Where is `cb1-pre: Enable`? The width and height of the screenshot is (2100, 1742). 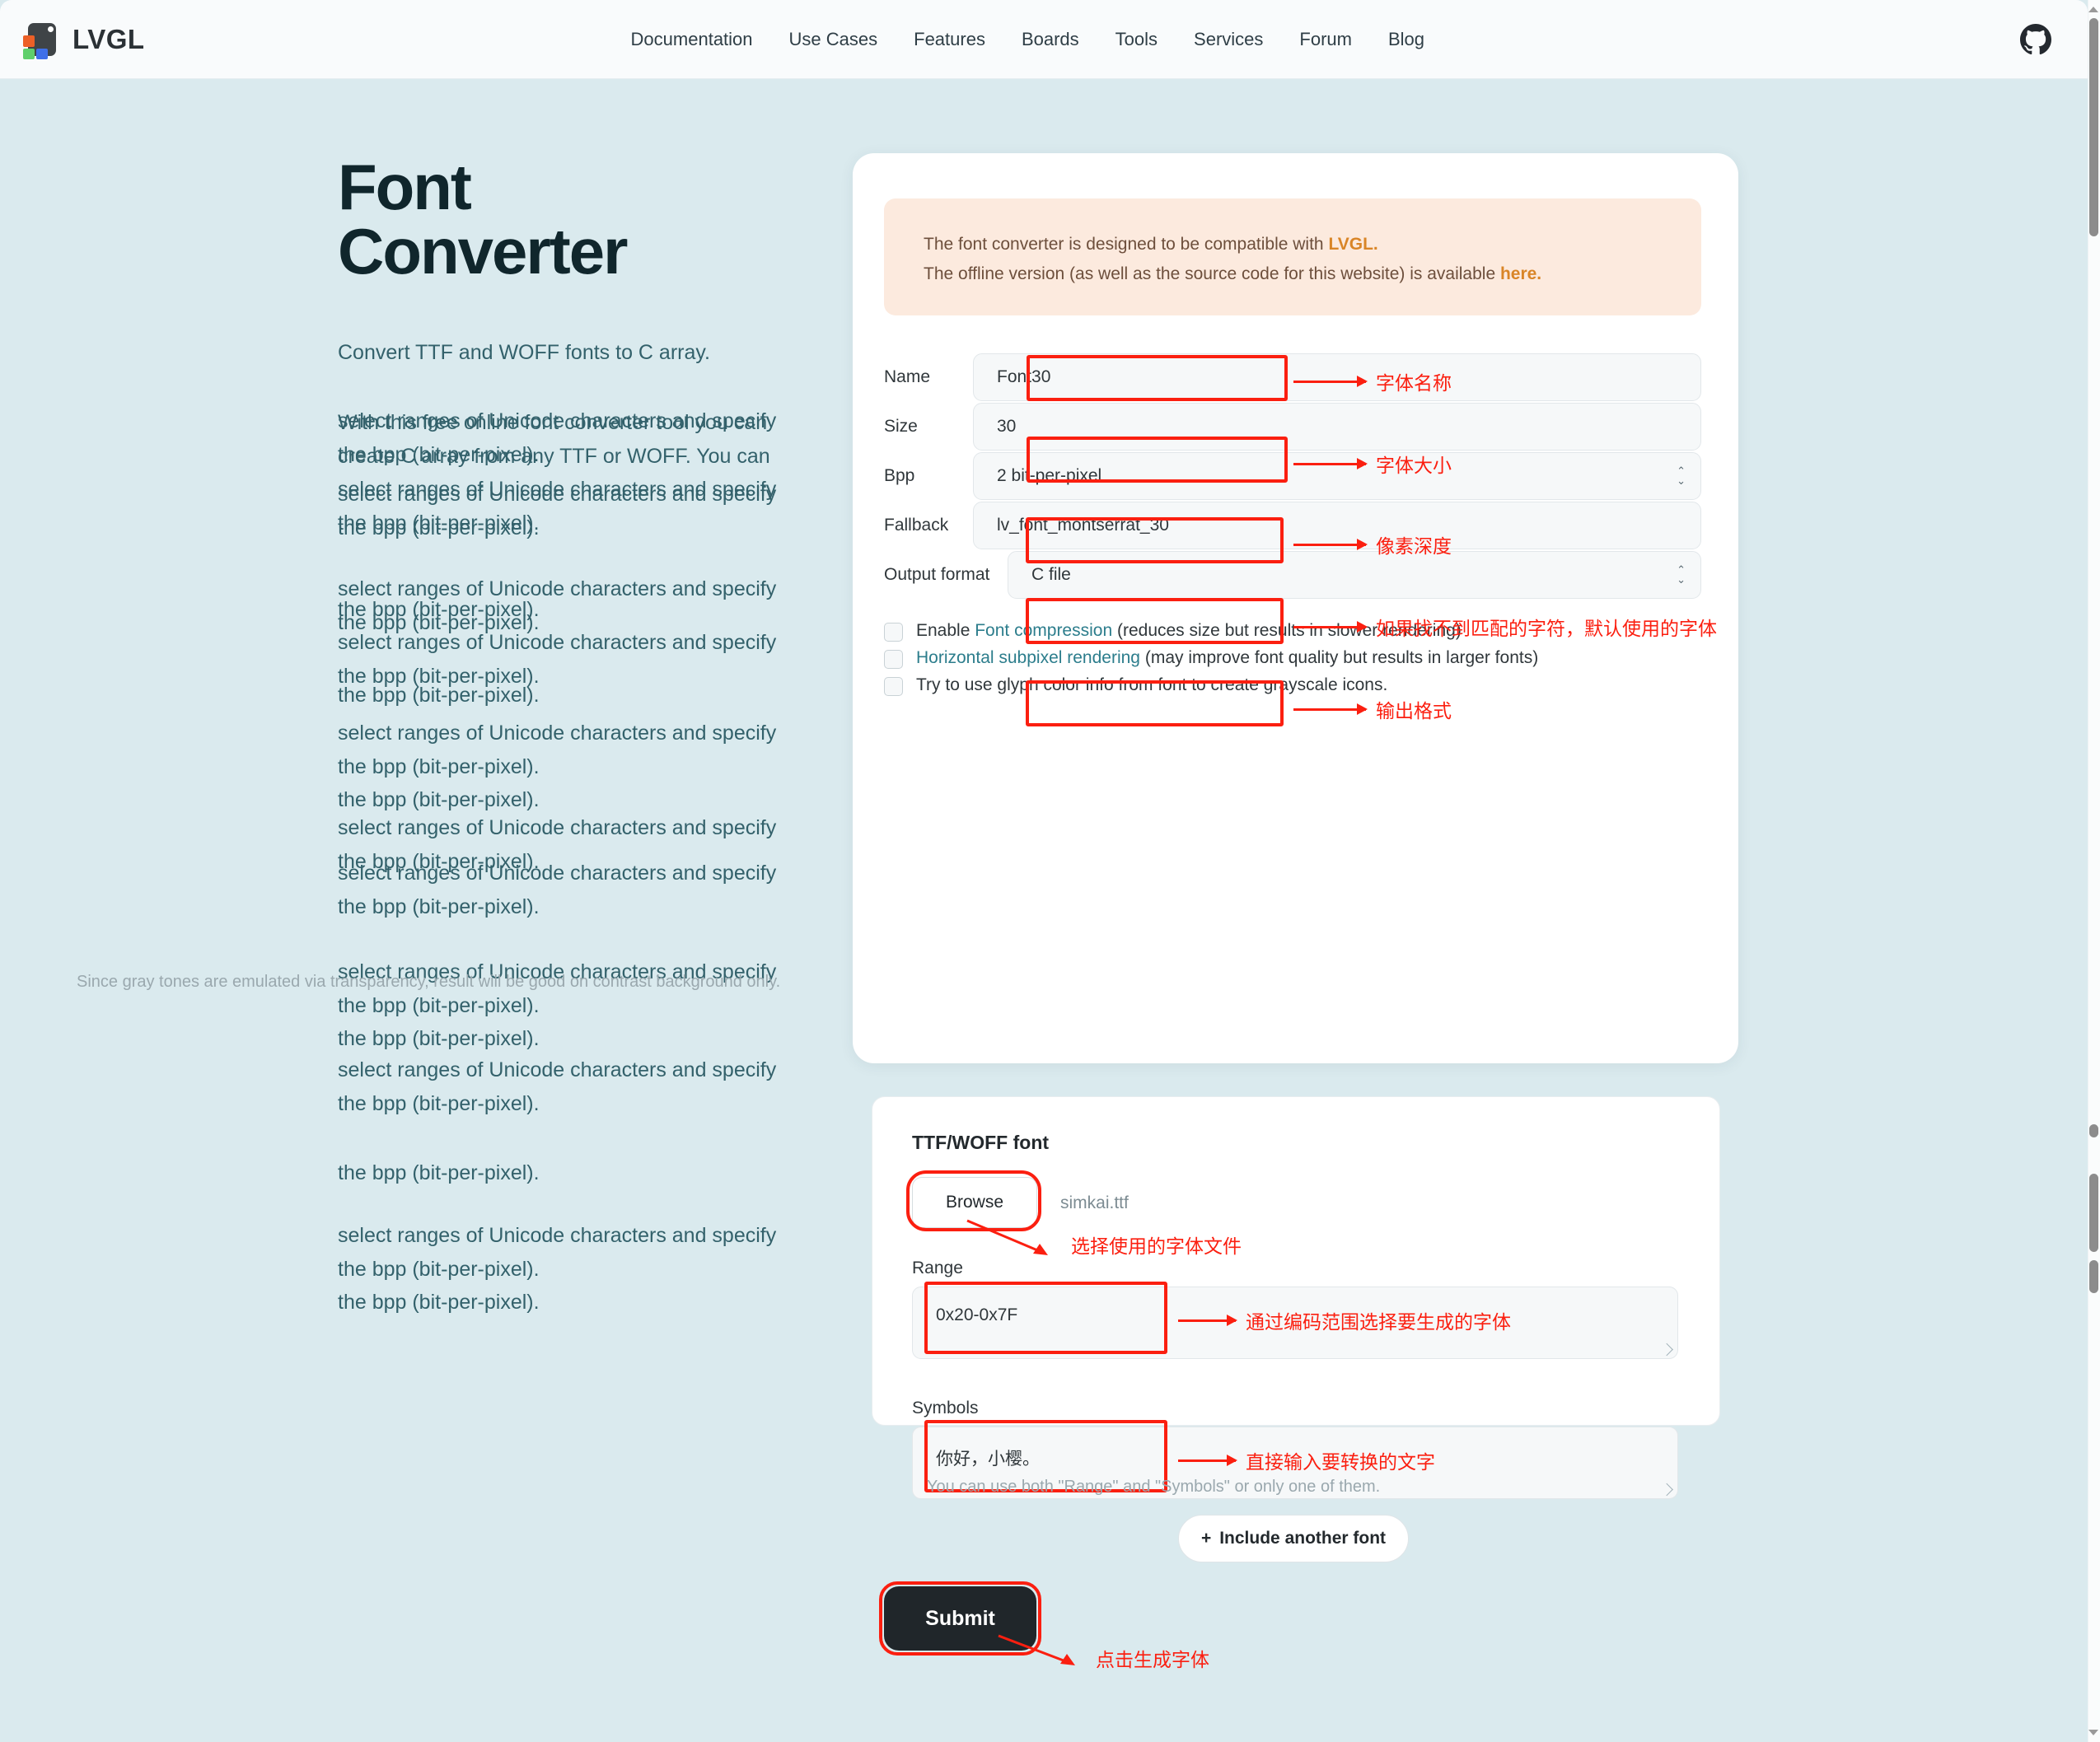 cb1-pre: Enable is located at coordinates (946, 630).